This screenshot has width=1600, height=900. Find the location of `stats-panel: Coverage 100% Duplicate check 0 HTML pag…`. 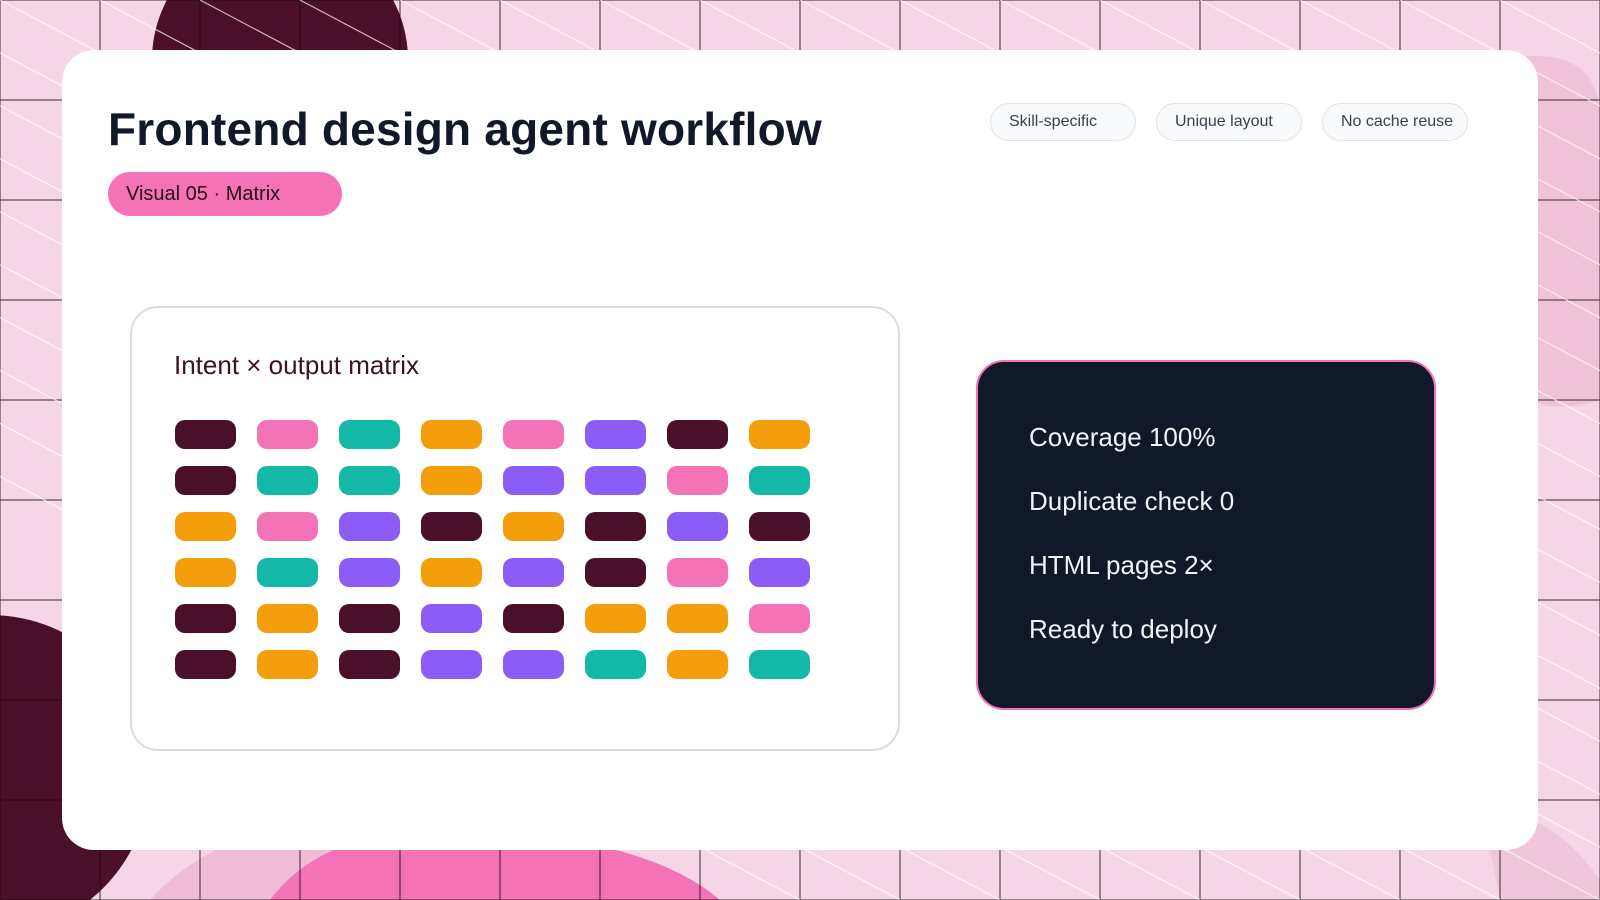

stats-panel: Coverage 100% Duplicate check 0 HTML pag… is located at coordinates (1206, 535).